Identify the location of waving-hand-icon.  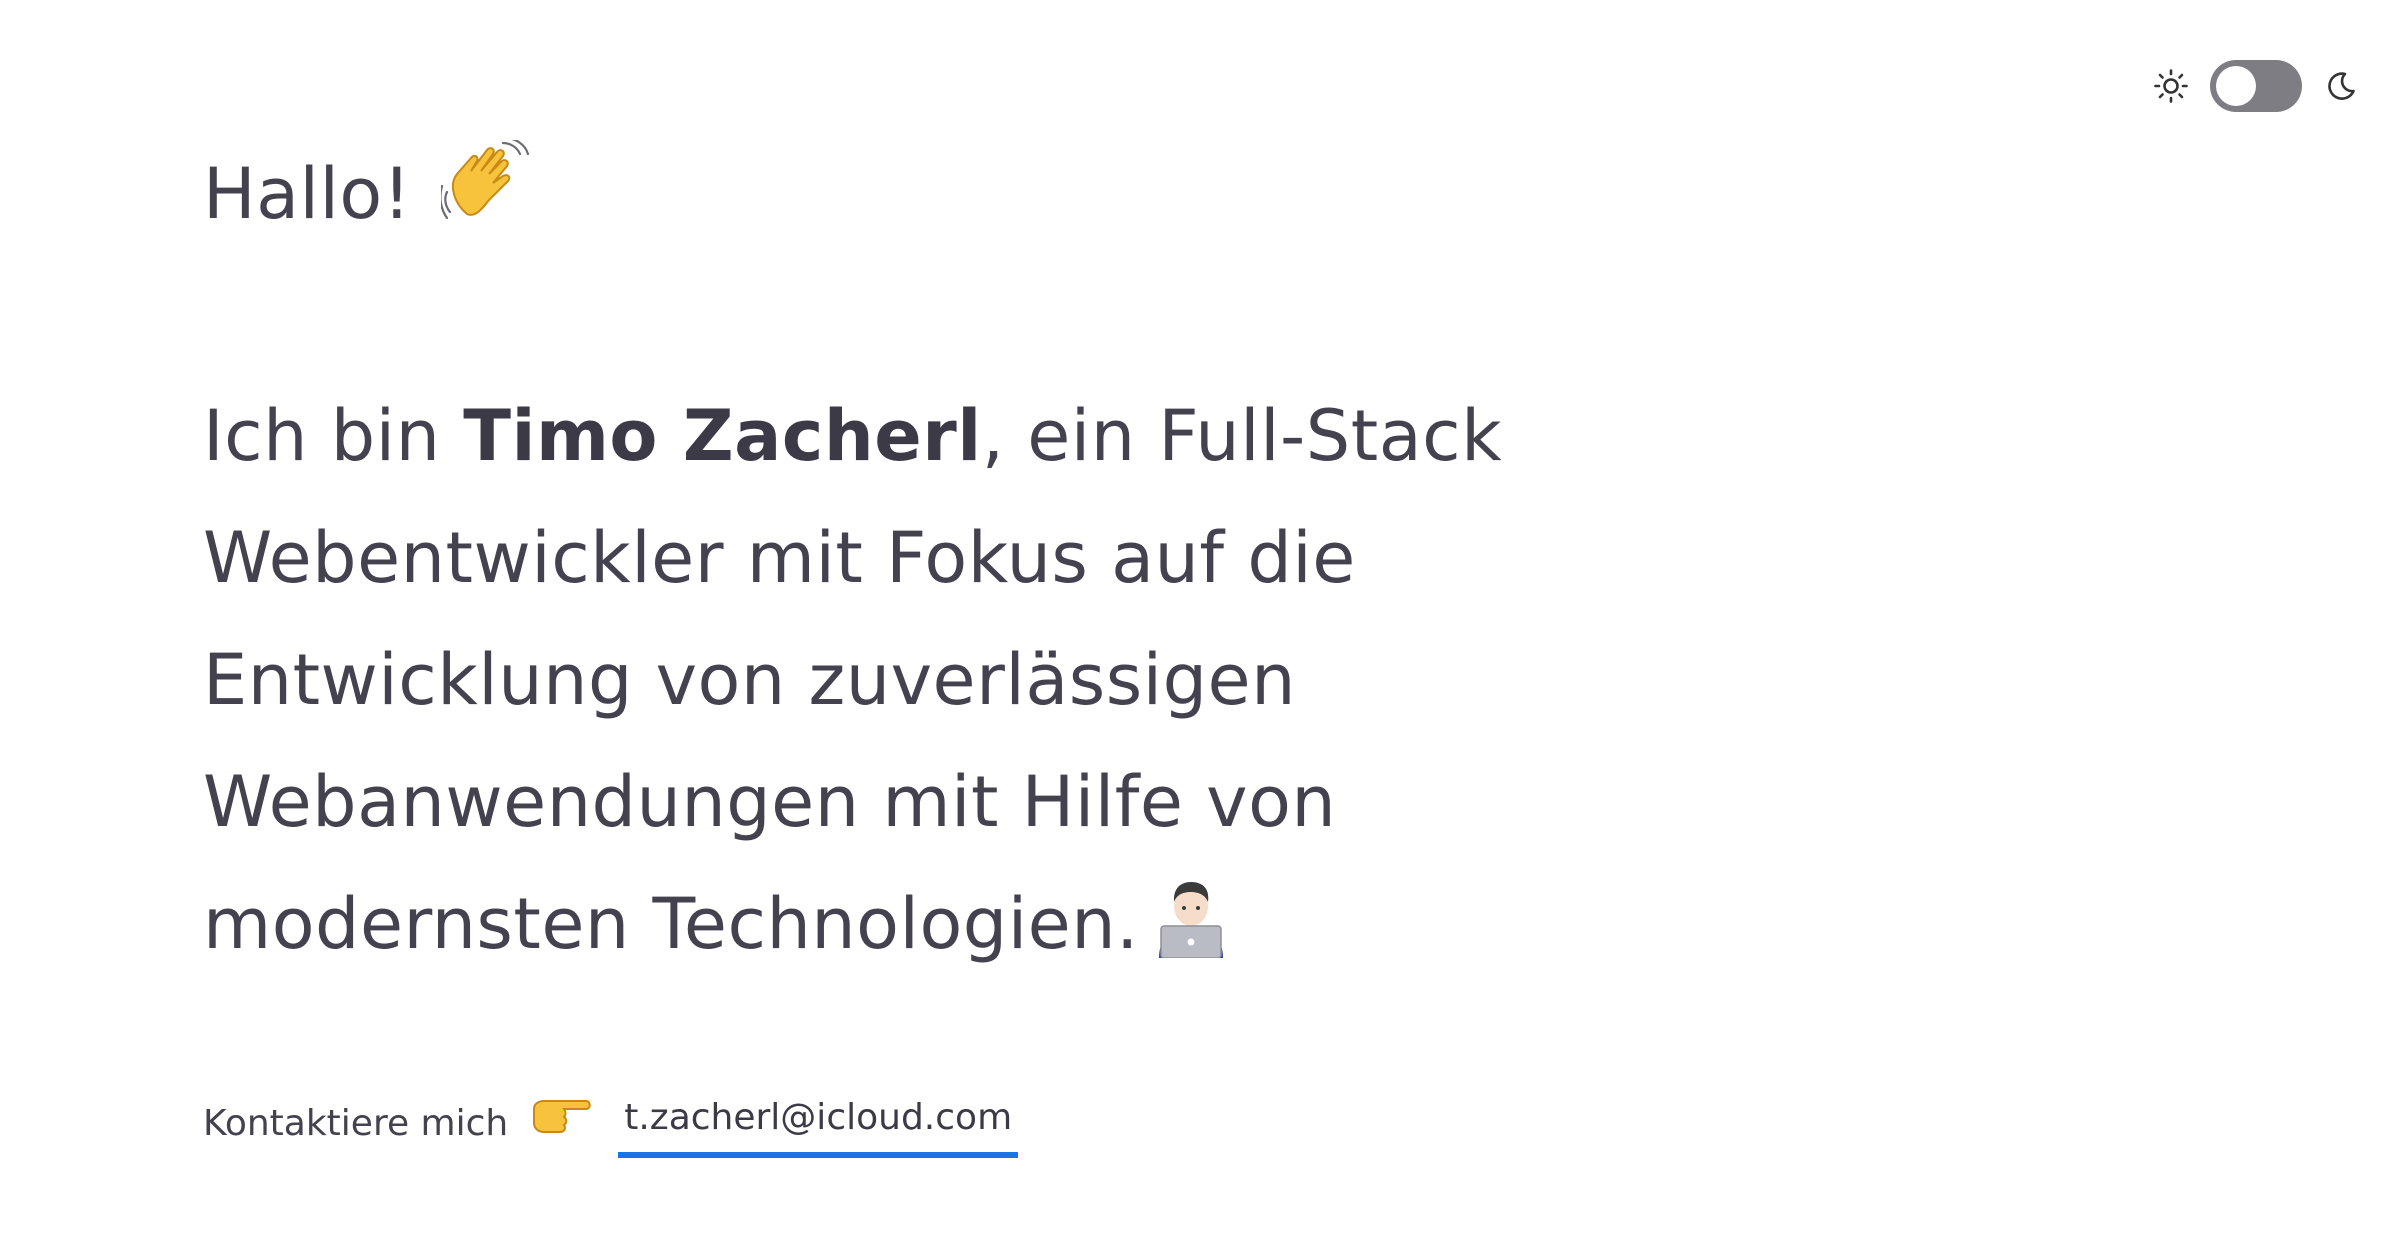
(486, 193).